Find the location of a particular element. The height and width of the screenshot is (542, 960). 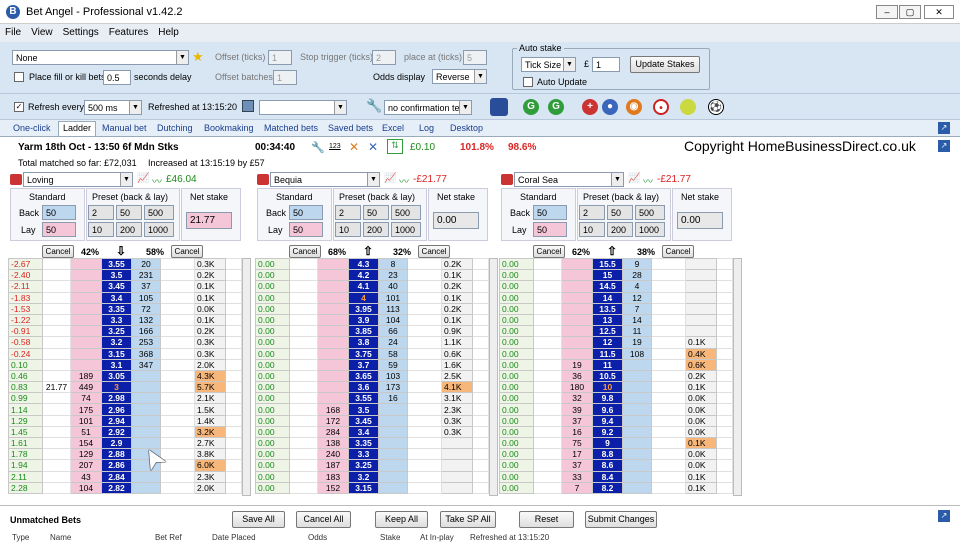

offset-input: 1 is located at coordinates (280, 57).